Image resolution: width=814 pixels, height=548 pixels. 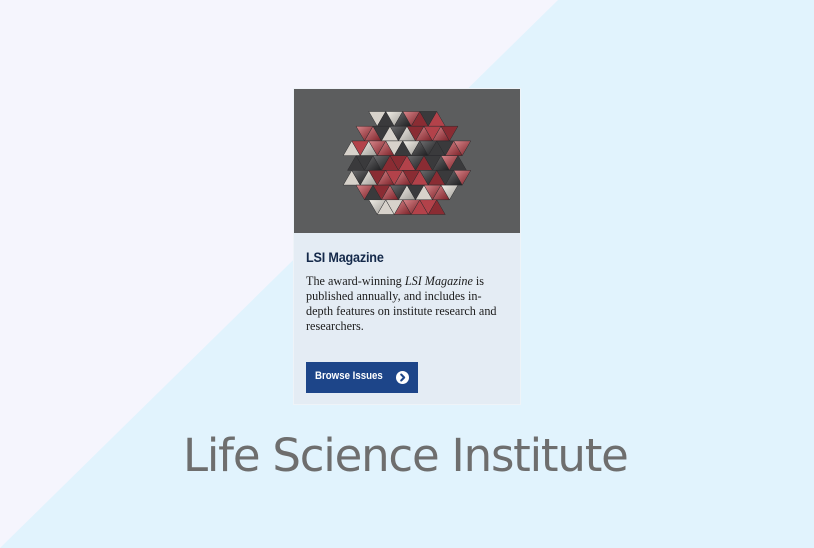 I want to click on site-name: Life Science Institute, so click(x=406, y=455).